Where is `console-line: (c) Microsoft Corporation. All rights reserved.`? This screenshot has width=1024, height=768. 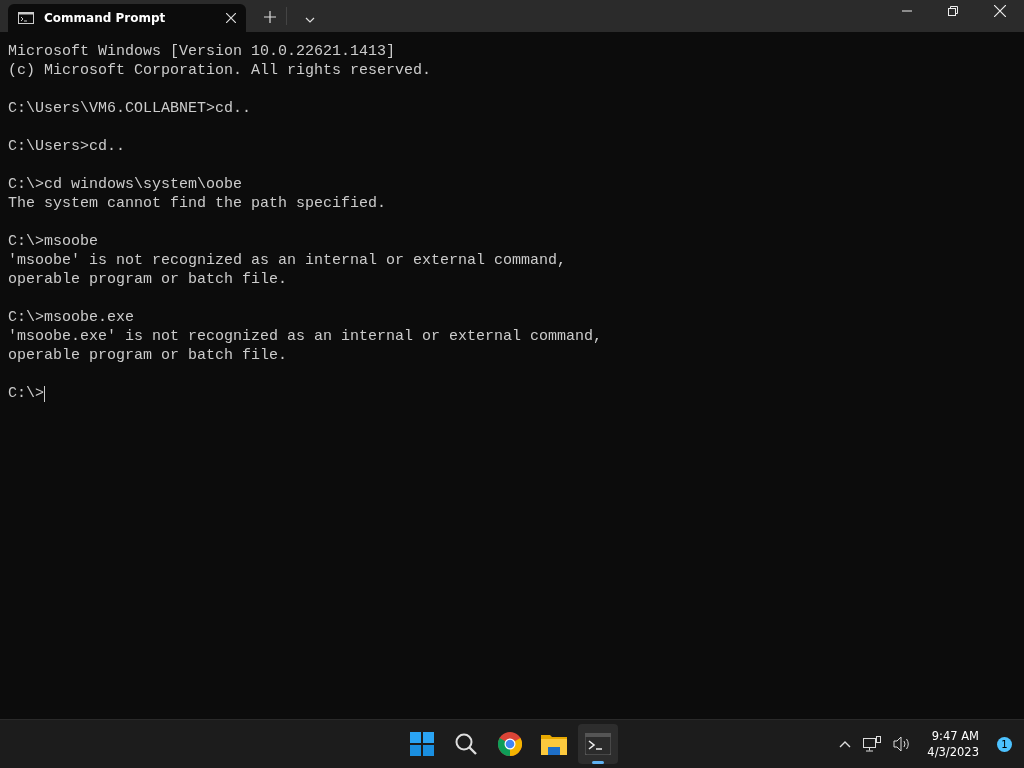
console-line: (c) Microsoft Corporation. All rights reserved. is located at coordinates (220, 70).